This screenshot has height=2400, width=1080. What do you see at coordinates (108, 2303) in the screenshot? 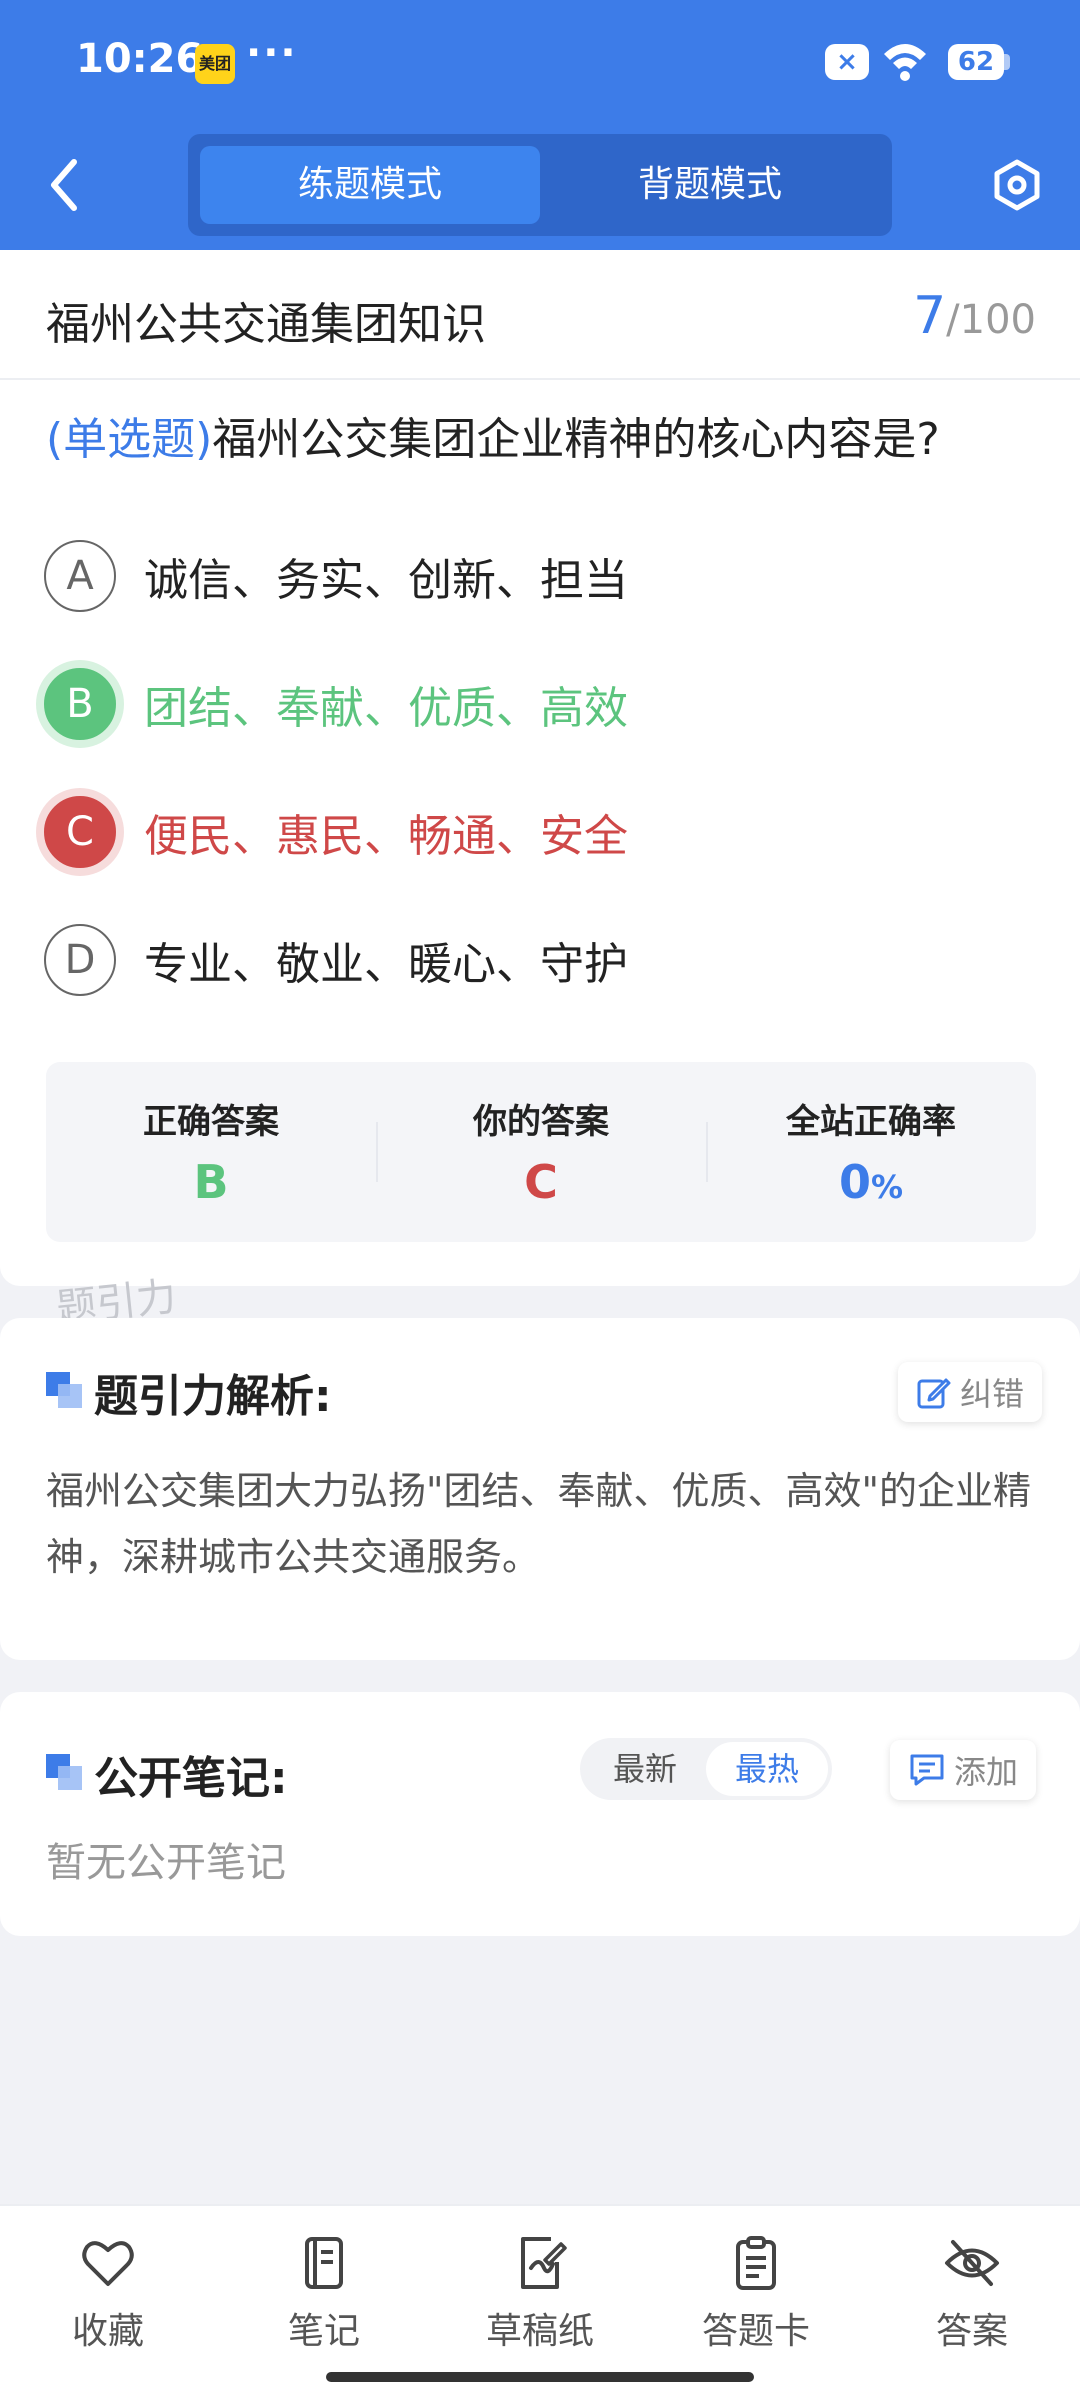
I see `nav-favorite: 收藏` at bounding box center [108, 2303].